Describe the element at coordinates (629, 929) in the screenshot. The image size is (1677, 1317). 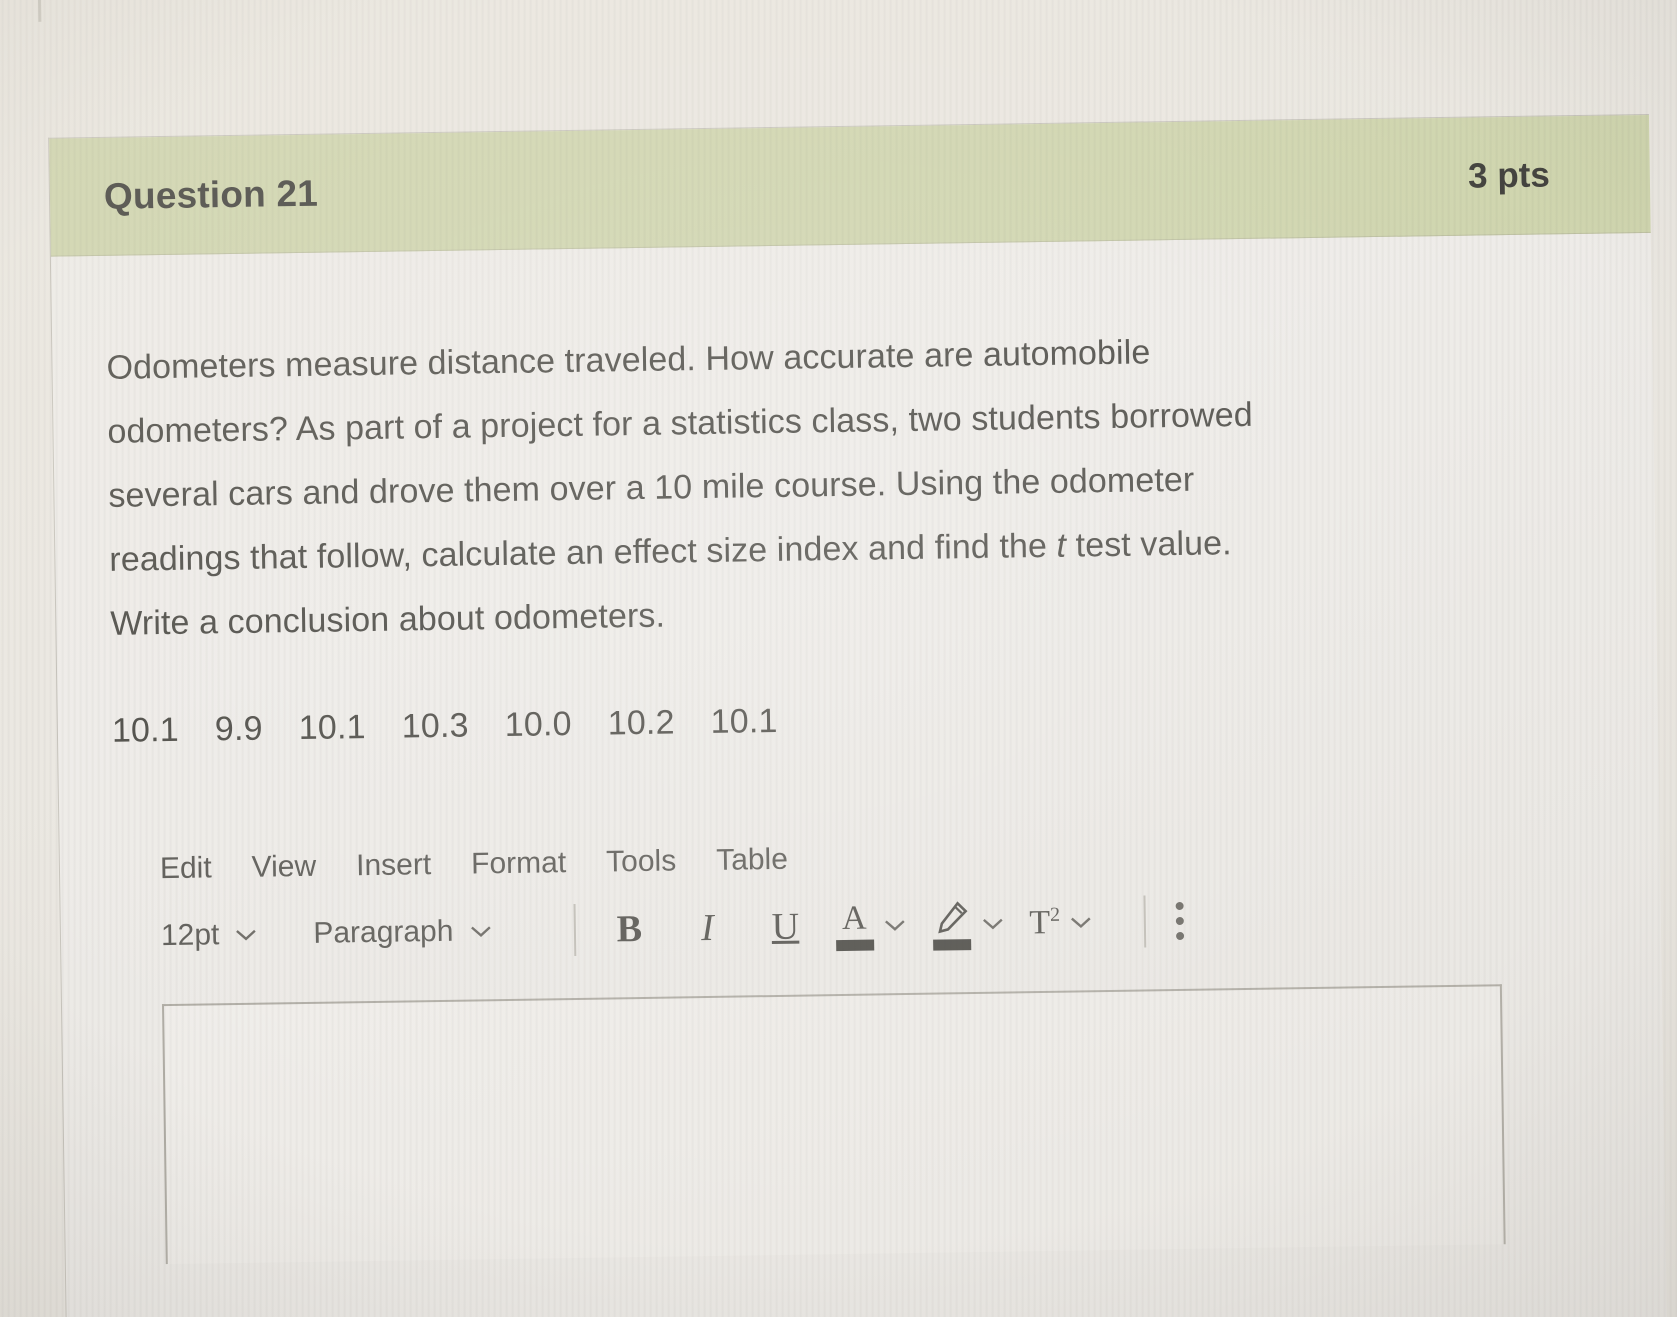
I see `bold-button: B` at that location.